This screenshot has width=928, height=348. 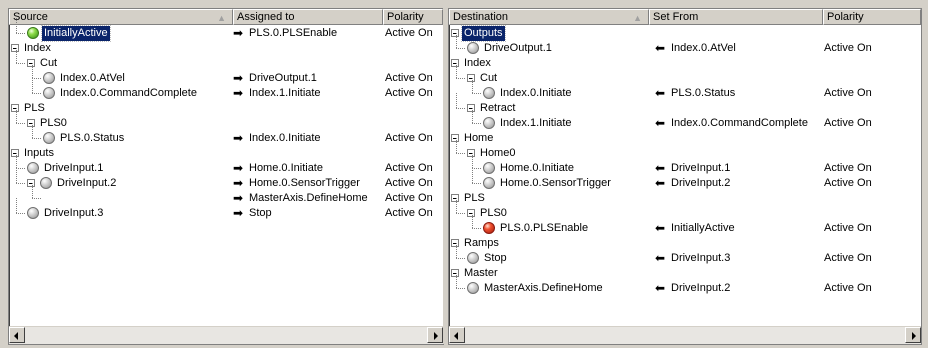 I want to click on tree-row: Stop ⬅ DriveInput.3 Active On, so click(x=685, y=254).